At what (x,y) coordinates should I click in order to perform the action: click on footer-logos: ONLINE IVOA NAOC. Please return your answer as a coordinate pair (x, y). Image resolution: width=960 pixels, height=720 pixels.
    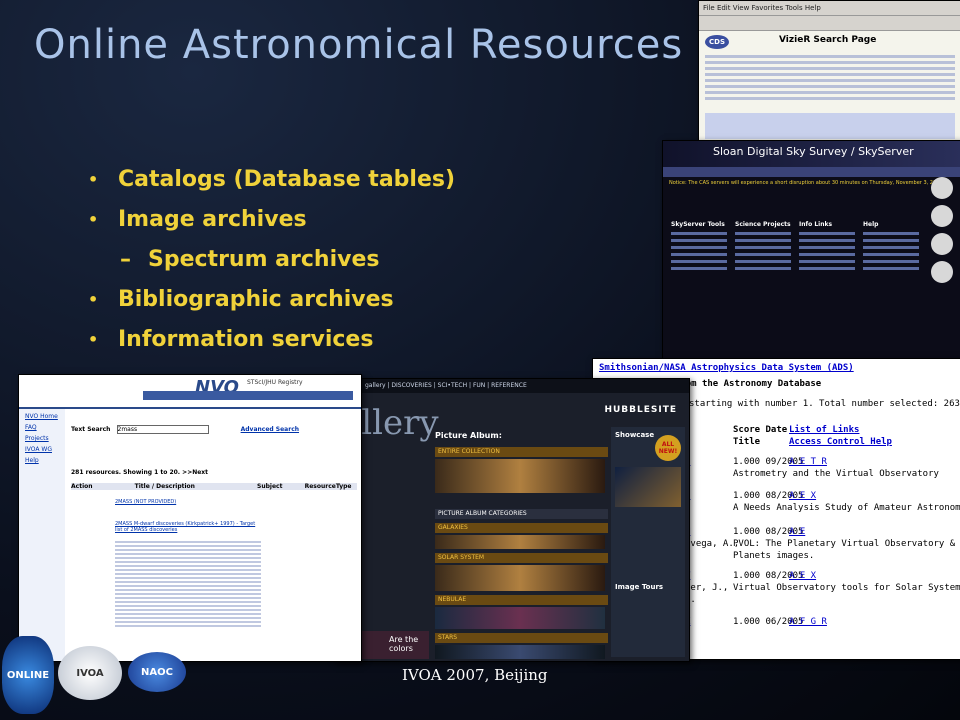
    Looking at the image, I should click on (100, 675).